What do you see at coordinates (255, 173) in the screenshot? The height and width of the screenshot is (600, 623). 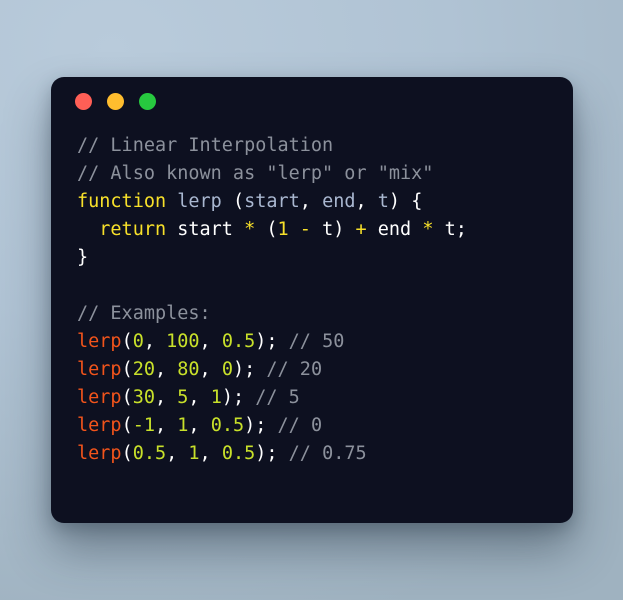 I see `code-token-comment: // Also known as "lerp" or "mix"` at bounding box center [255, 173].